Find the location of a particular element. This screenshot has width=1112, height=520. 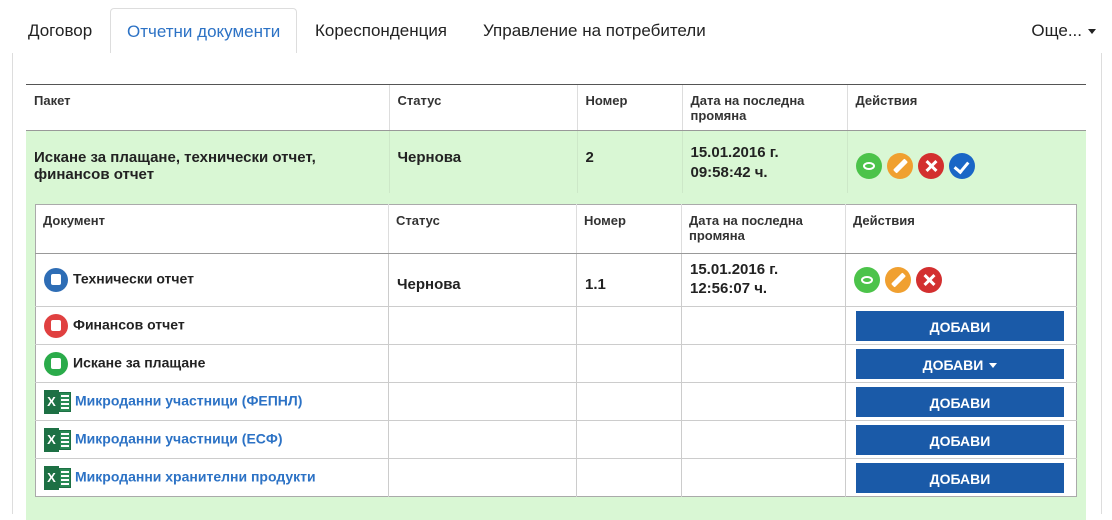

document-actions is located at coordinates (961, 280).